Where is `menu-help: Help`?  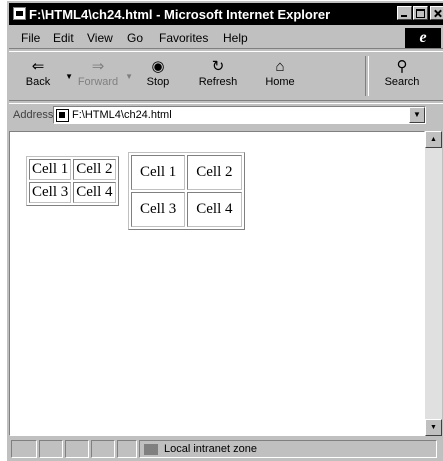 menu-help: Help is located at coordinates (235, 38).